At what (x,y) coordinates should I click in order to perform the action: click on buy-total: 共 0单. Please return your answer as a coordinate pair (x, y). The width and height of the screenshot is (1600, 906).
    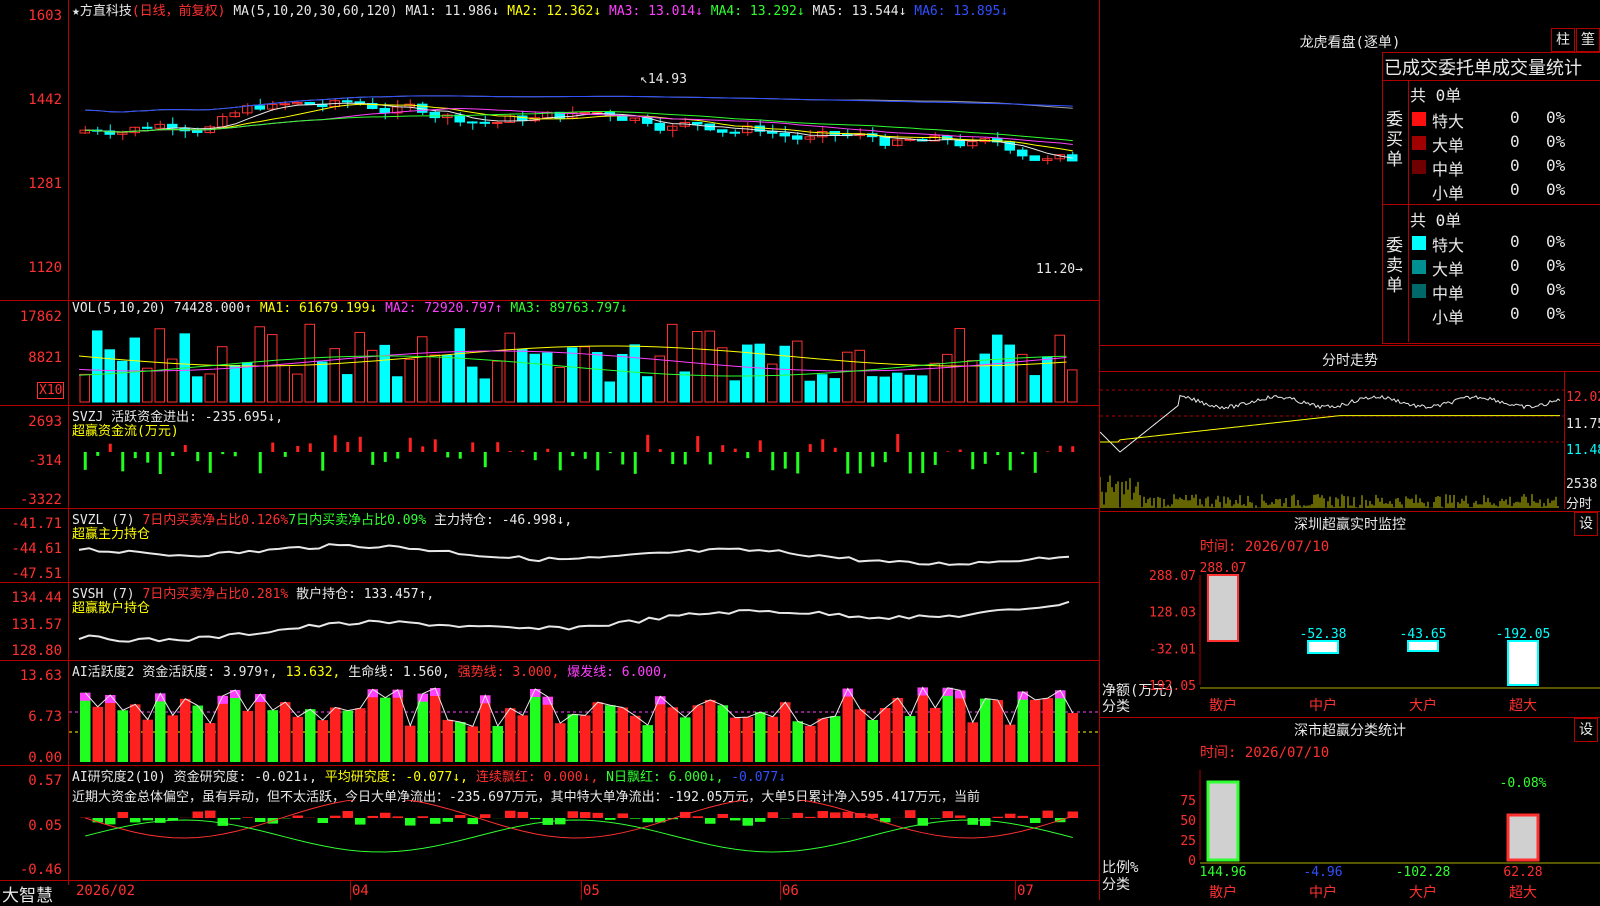
    Looking at the image, I should click on (1435, 94).